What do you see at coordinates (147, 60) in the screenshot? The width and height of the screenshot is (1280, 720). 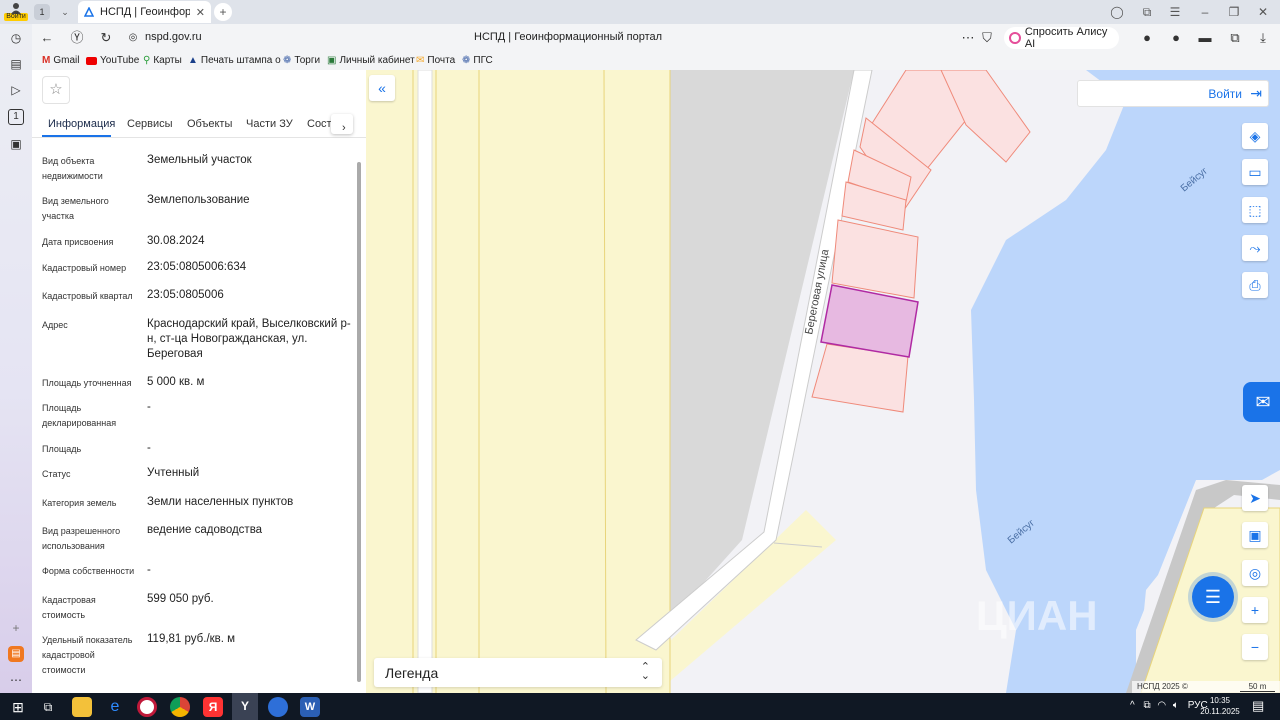 I see `map-pin-icon: ⚲` at bounding box center [147, 60].